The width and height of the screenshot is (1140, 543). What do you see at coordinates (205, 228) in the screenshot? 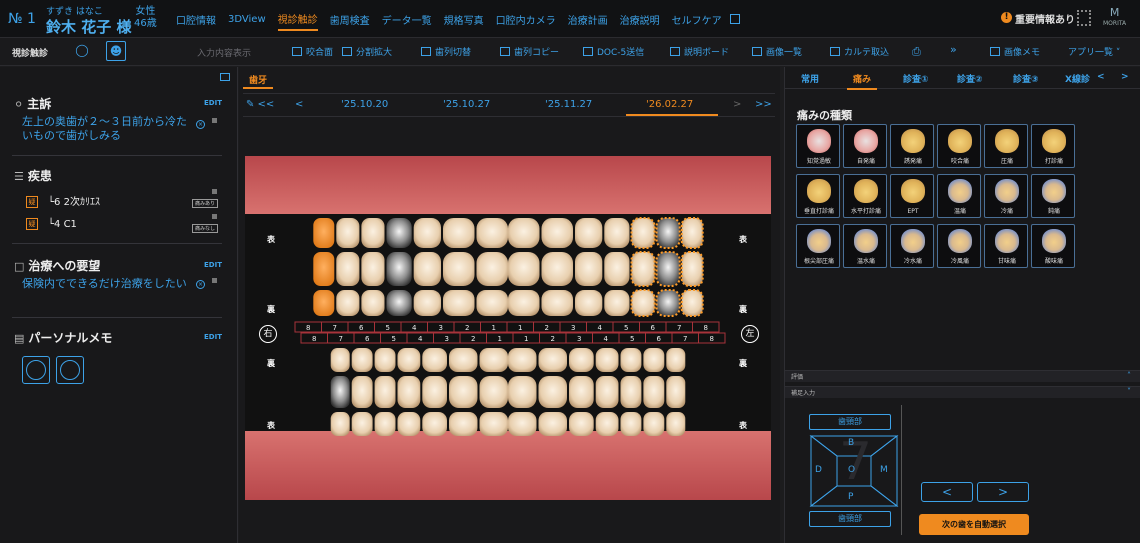
I see `pain-tag: 痛みなし` at bounding box center [205, 228].